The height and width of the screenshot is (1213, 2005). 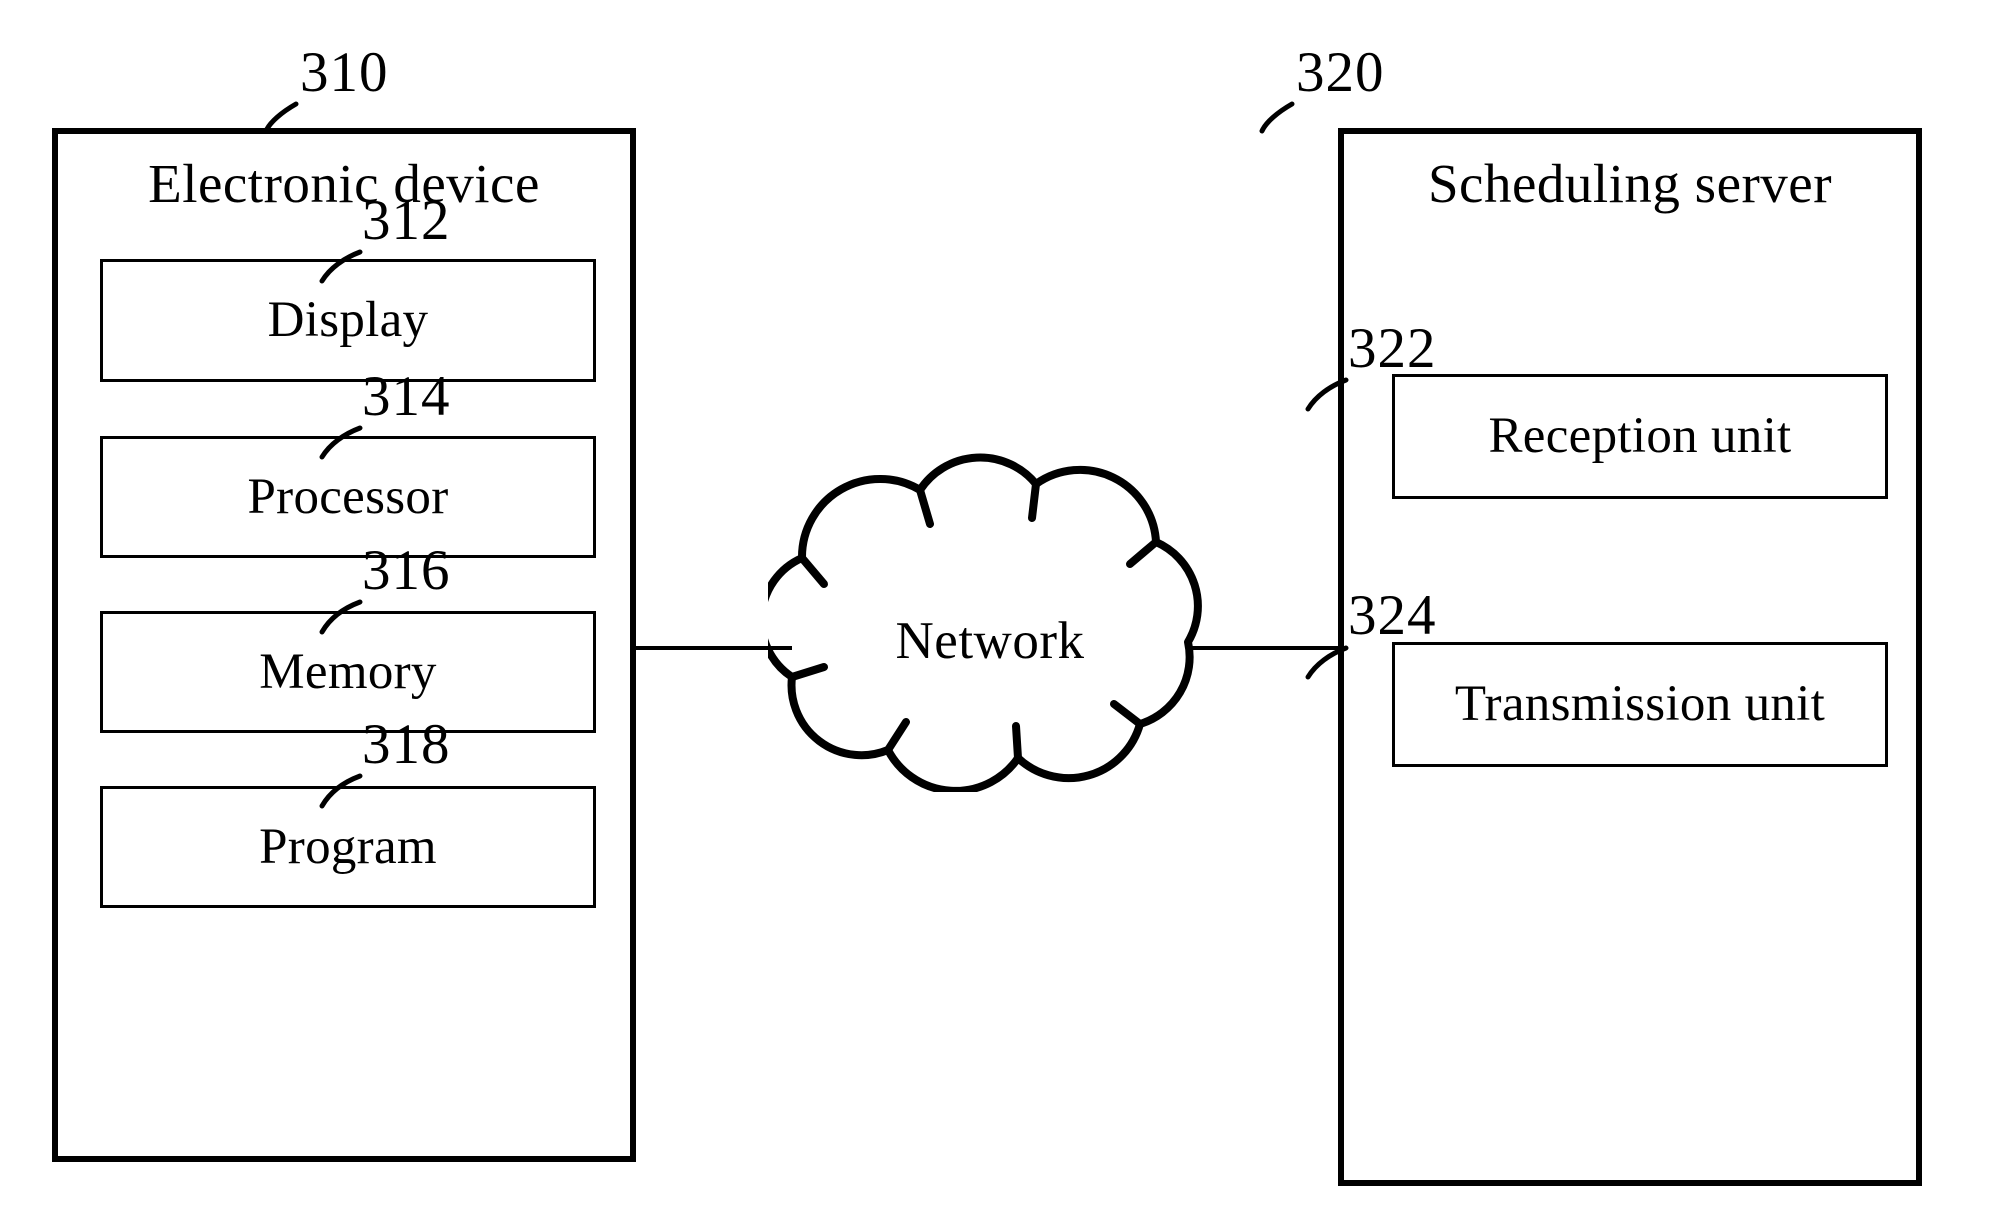 What do you see at coordinates (406, 220) in the screenshot?
I see `reference-numeral-312: 312` at bounding box center [406, 220].